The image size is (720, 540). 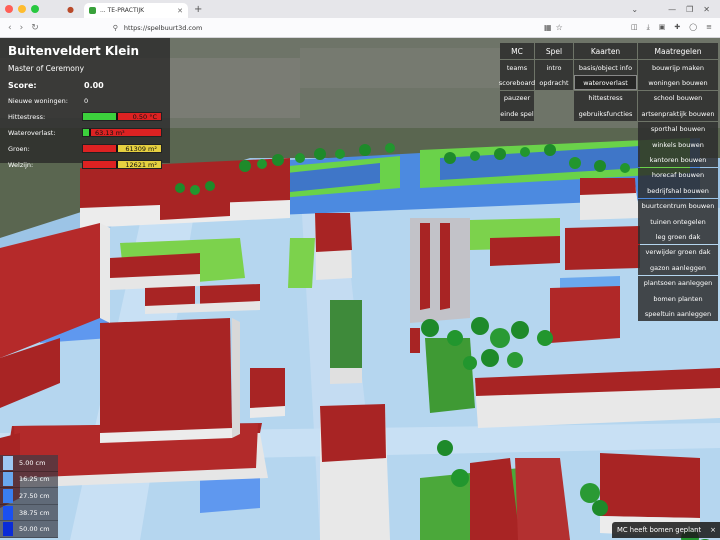 What do you see at coordinates (10, 28) in the screenshot?
I see `back-button: ‹` at bounding box center [10, 28].